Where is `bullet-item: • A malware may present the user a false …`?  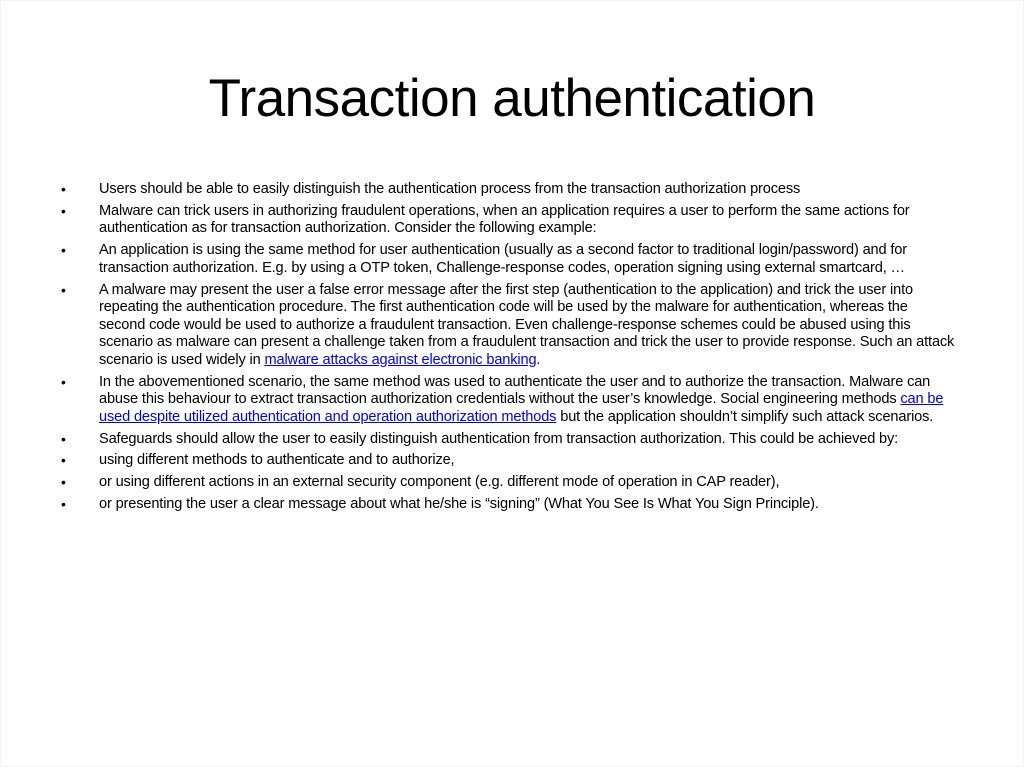 bullet-item: • A malware may present the user a false … is located at coordinates (507, 326).